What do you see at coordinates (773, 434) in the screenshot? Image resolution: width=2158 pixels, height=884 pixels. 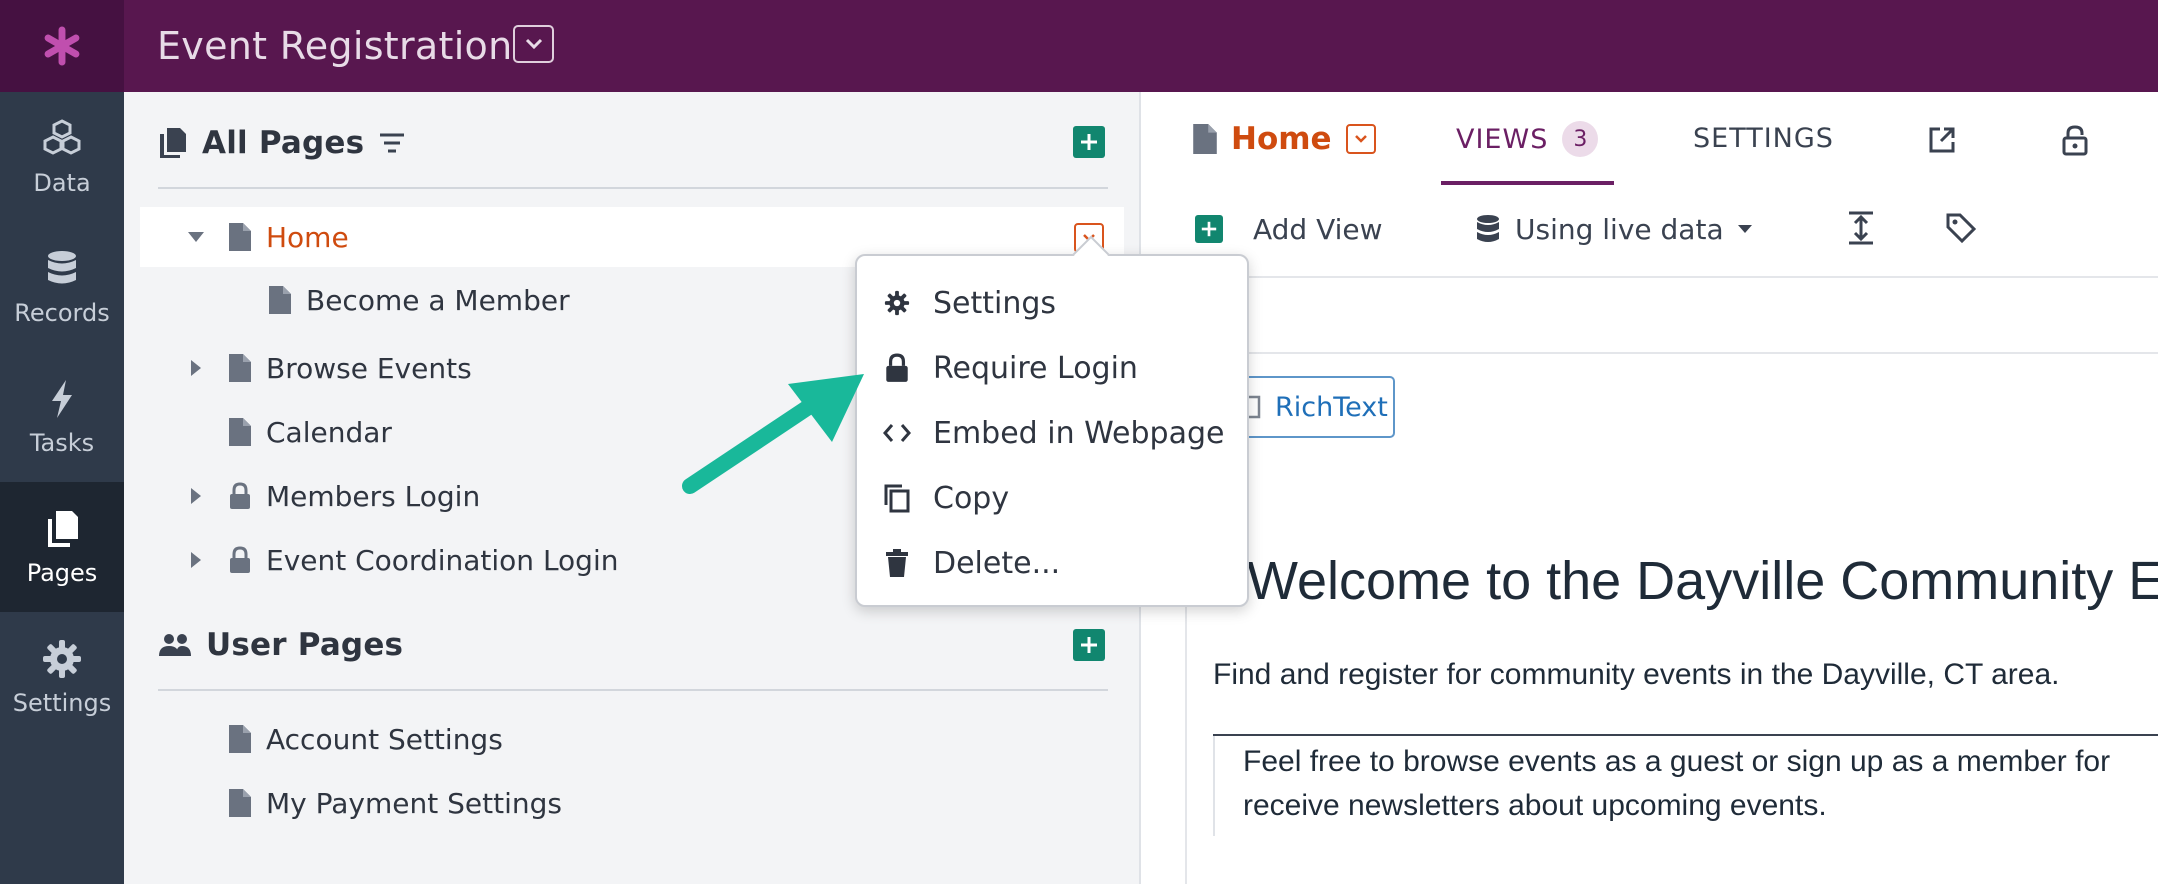 I see `annotation-arrow-icon` at bounding box center [773, 434].